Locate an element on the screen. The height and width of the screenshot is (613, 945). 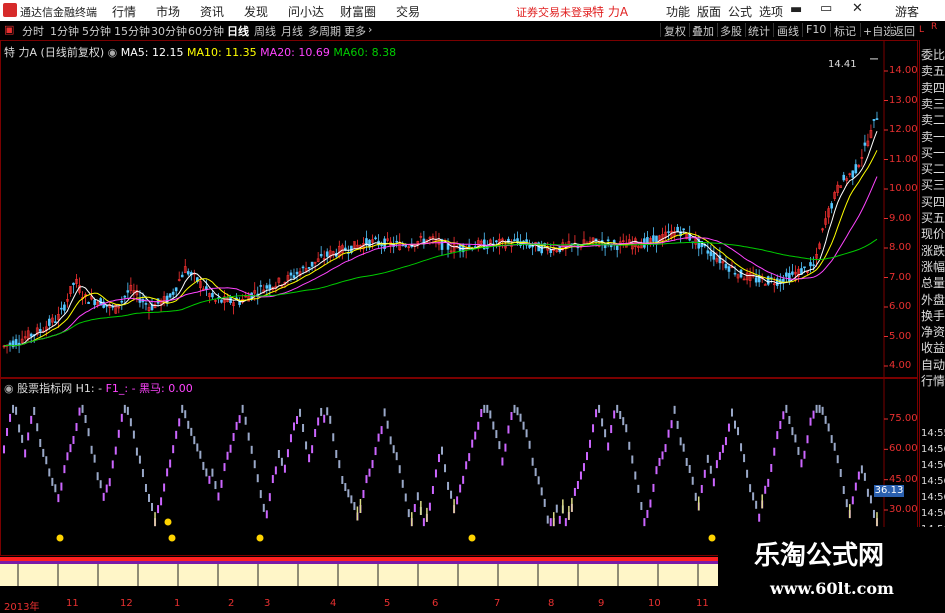
menu-layout: 版面 is located at coordinates (709, 11).